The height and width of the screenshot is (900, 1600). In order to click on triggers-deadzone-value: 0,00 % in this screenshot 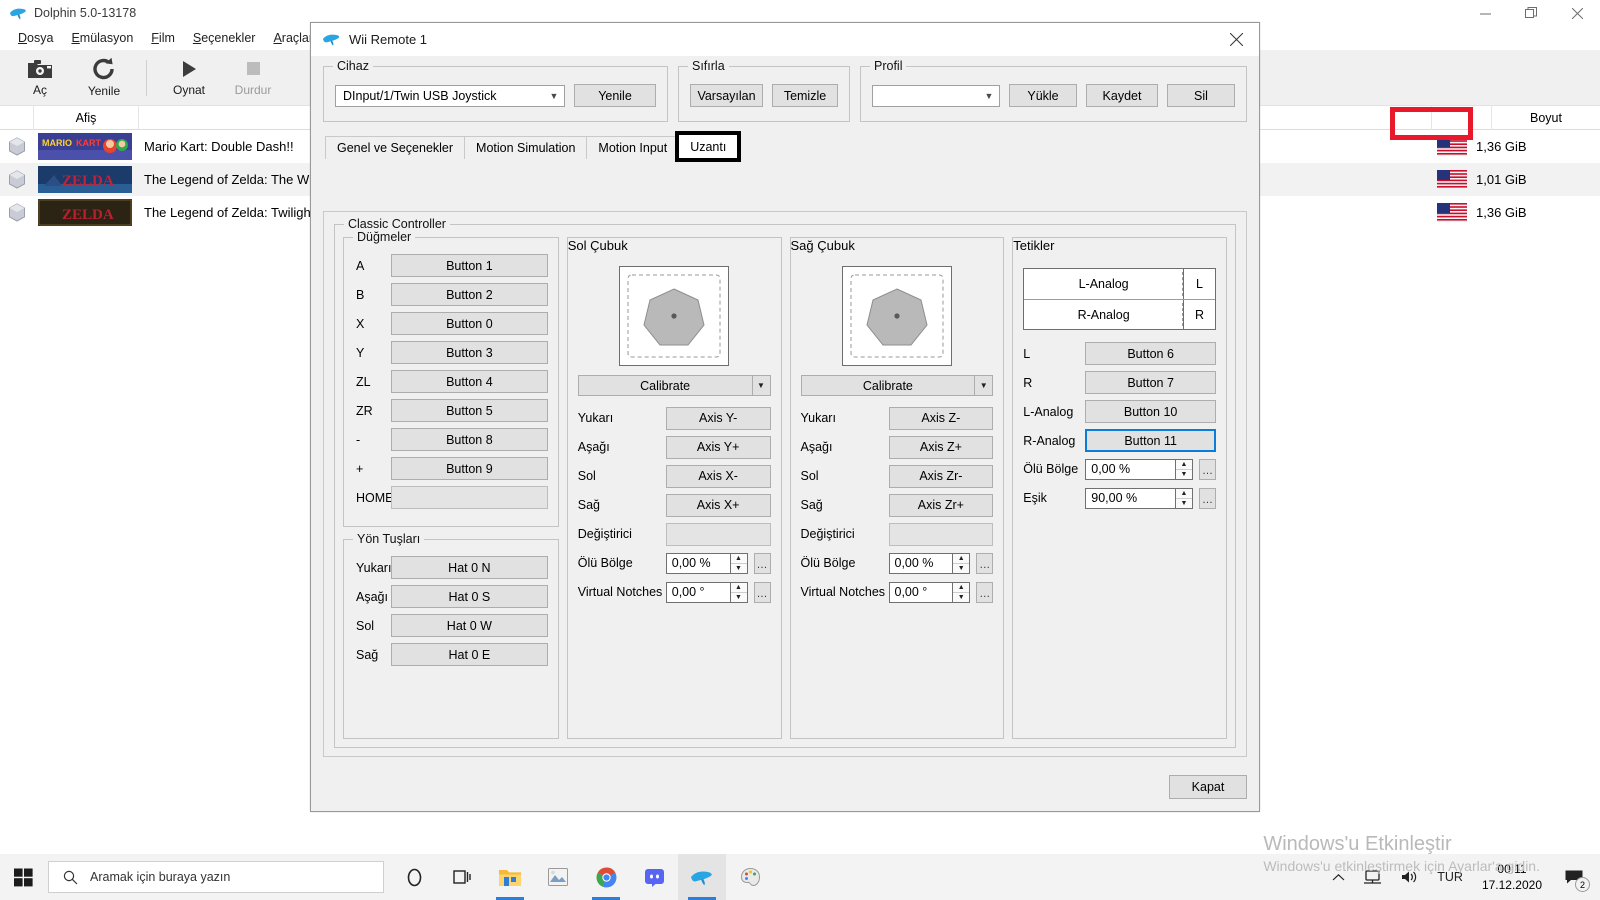, I will do `click(1130, 469)`.